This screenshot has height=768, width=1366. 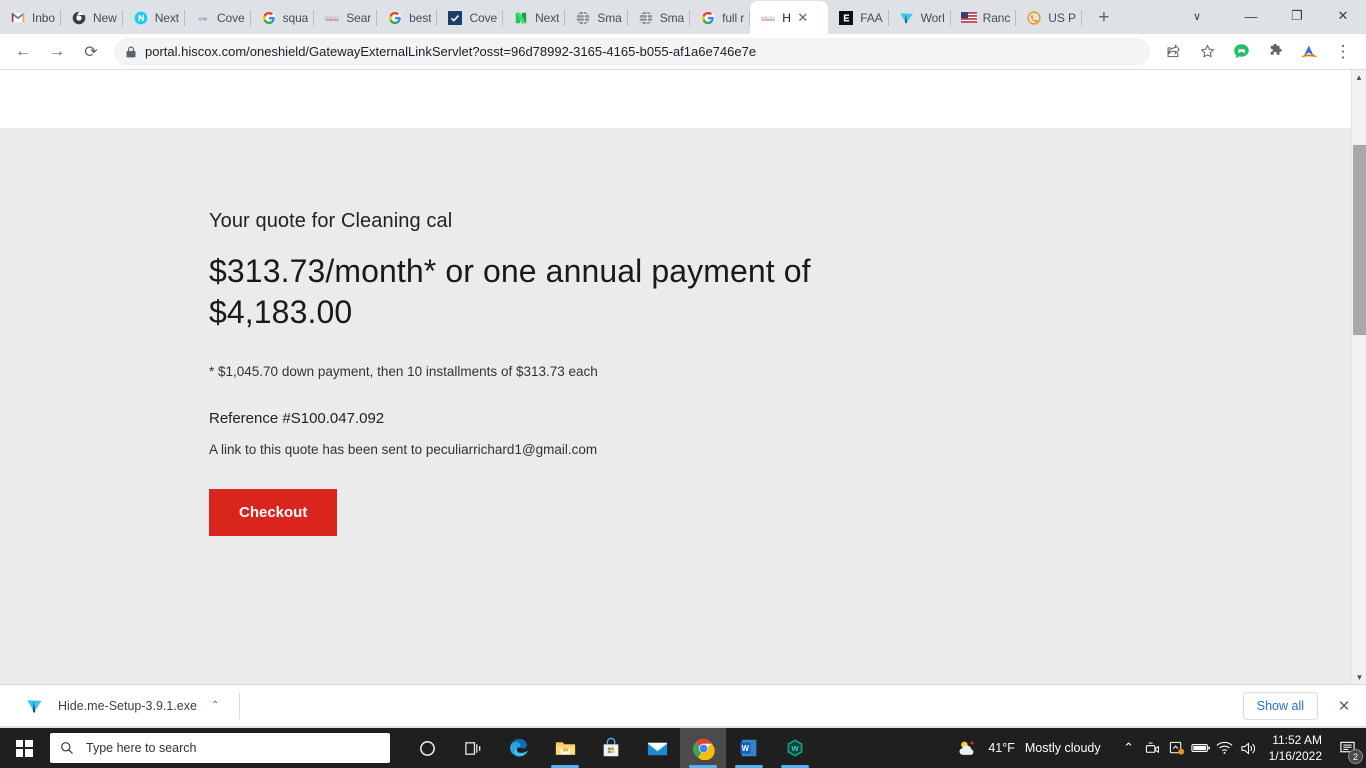 I want to click on clock-date: 1/16/2022, so click(x=1295, y=756).